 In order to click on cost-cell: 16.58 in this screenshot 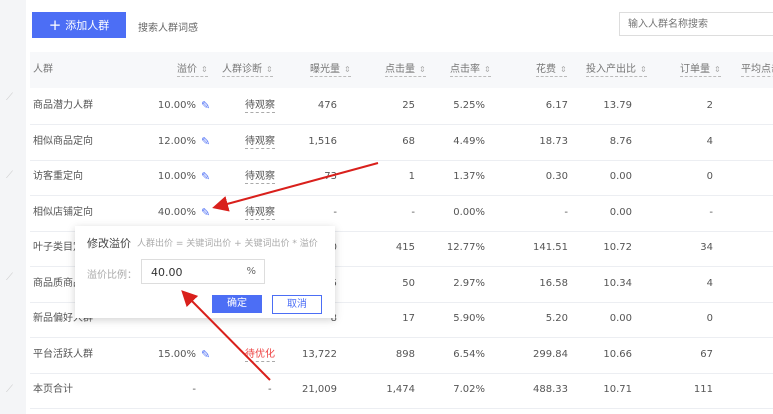, I will do `click(553, 283)`.